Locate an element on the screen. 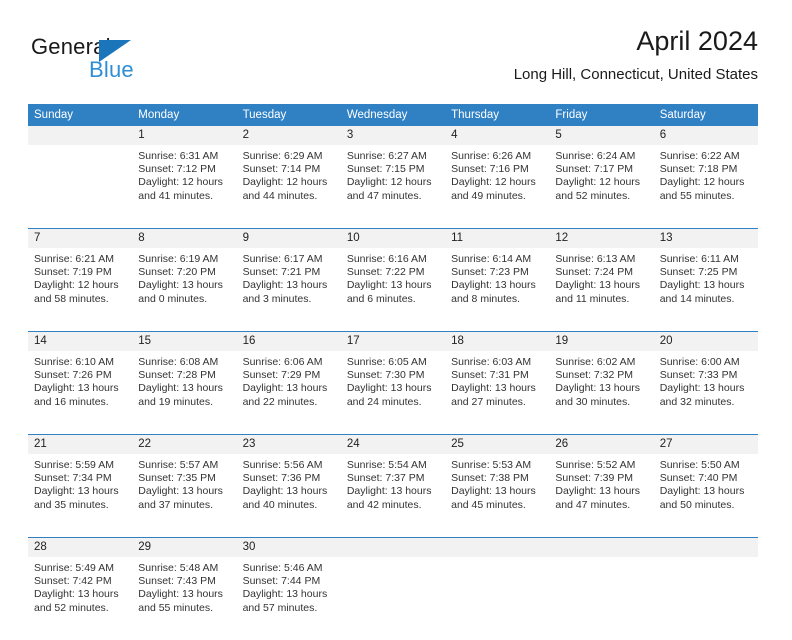 Image resolution: width=792 pixels, height=640 pixels. day-sunset-text: Sunset: 7:17 PM is located at coordinates (594, 169).